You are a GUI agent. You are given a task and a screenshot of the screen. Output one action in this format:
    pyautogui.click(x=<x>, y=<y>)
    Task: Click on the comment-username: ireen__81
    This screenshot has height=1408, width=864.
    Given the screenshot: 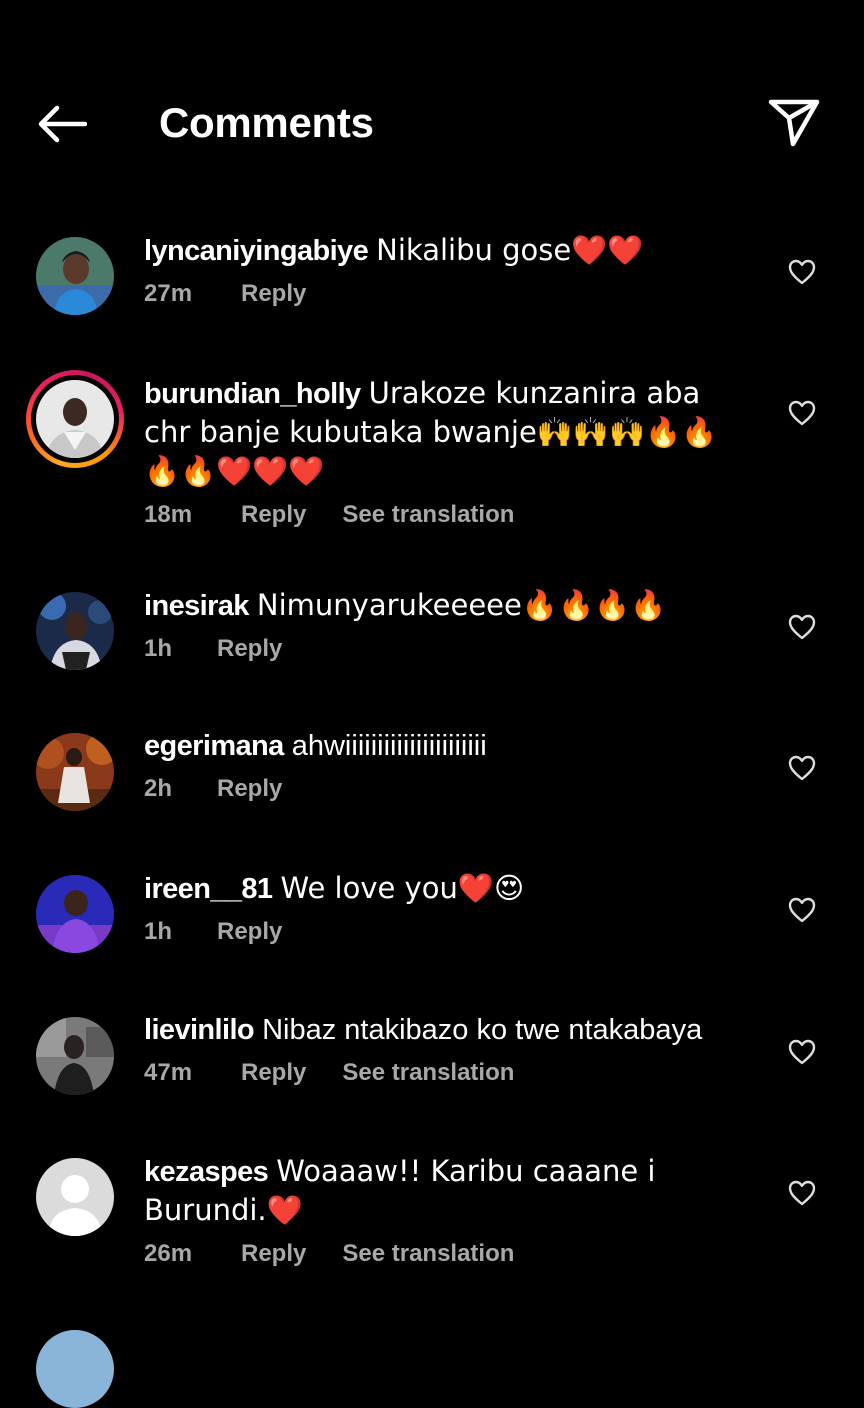 What is the action you would take?
    pyautogui.click(x=208, y=889)
    